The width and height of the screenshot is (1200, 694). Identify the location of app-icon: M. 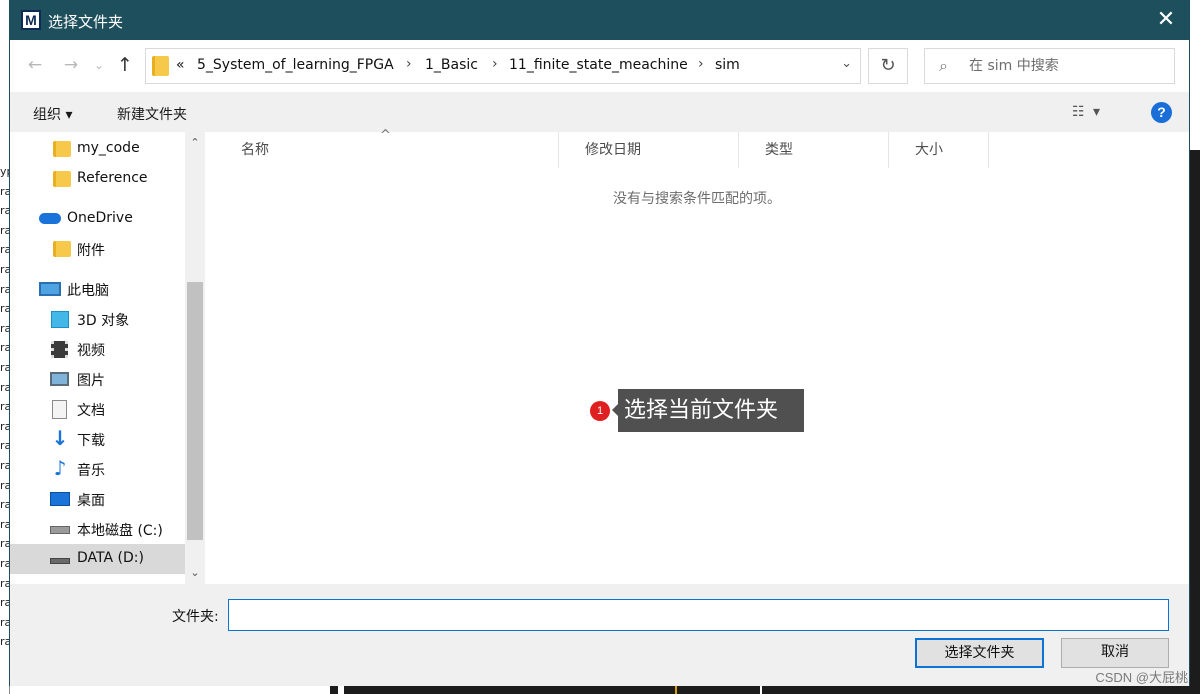
(31, 20).